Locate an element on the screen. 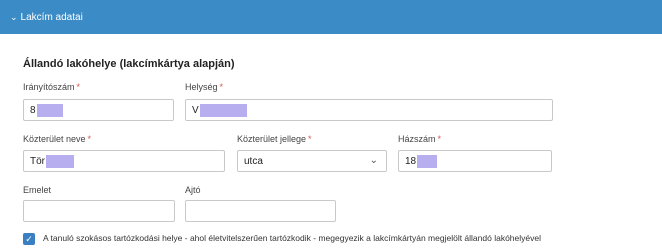 The width and height of the screenshot is (662, 248). checkmark-icon: ✓ is located at coordinates (29, 239).